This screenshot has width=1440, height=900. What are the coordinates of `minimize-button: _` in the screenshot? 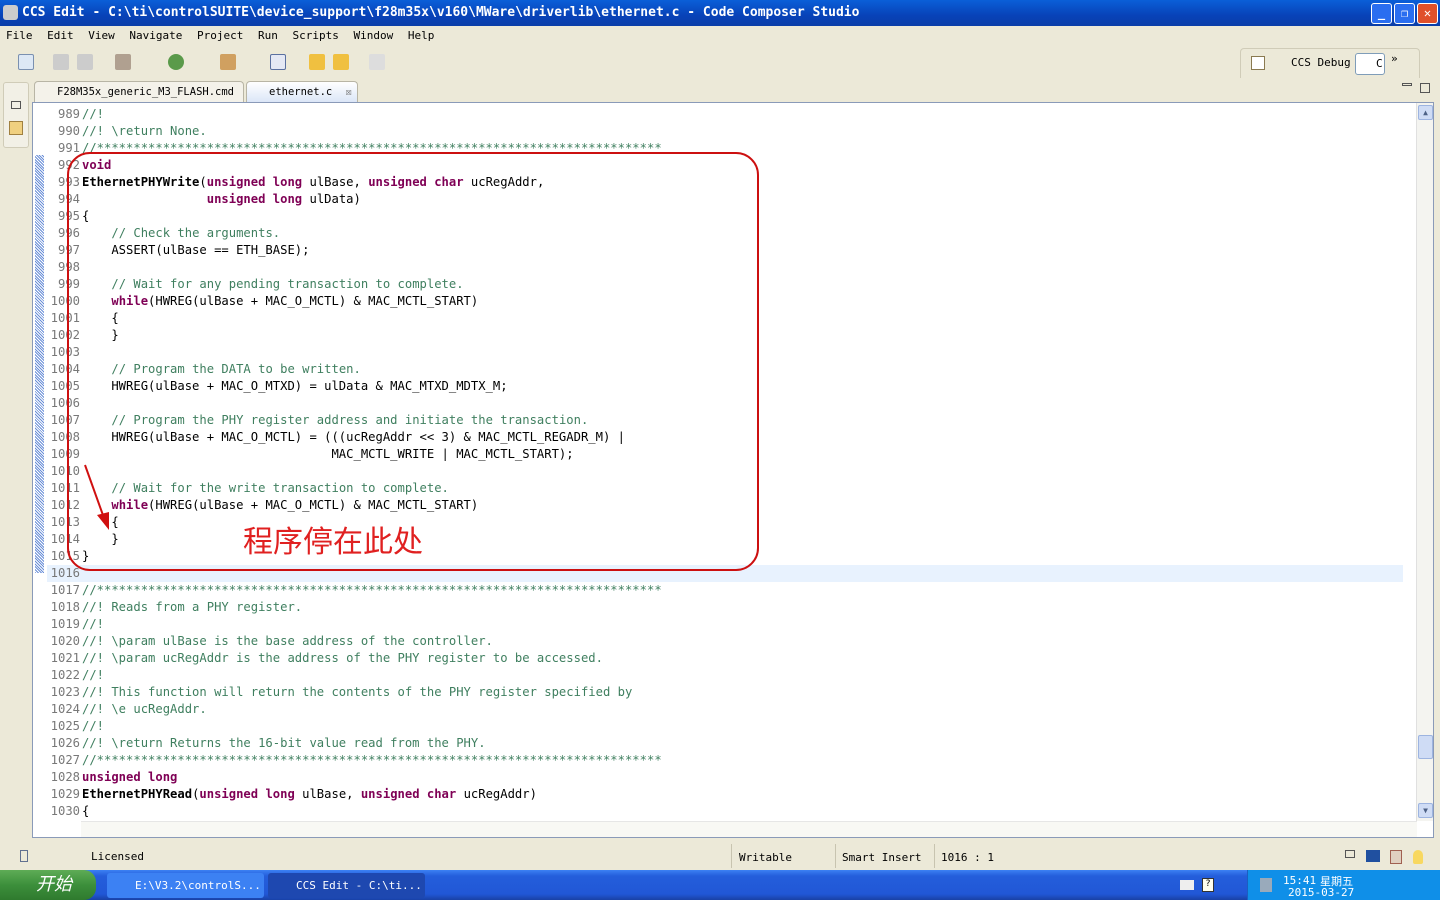 It's located at (1381, 13).